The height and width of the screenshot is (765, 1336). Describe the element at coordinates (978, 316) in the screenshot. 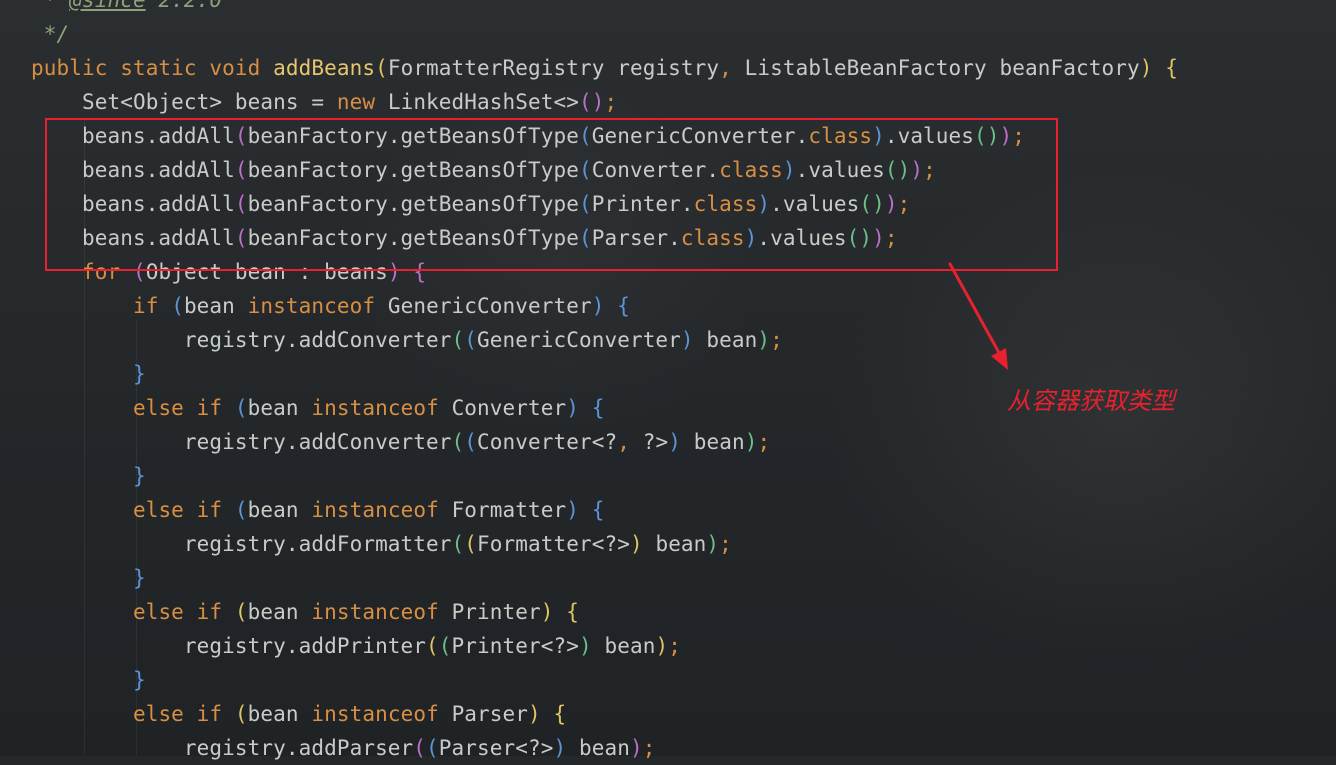

I see `annotation-arrow` at that location.